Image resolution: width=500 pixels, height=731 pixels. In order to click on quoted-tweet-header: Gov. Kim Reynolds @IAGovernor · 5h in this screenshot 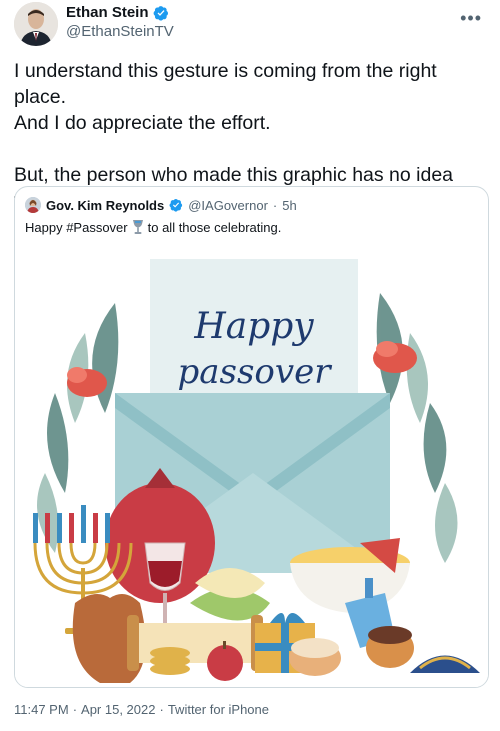, I will do `click(161, 205)`.